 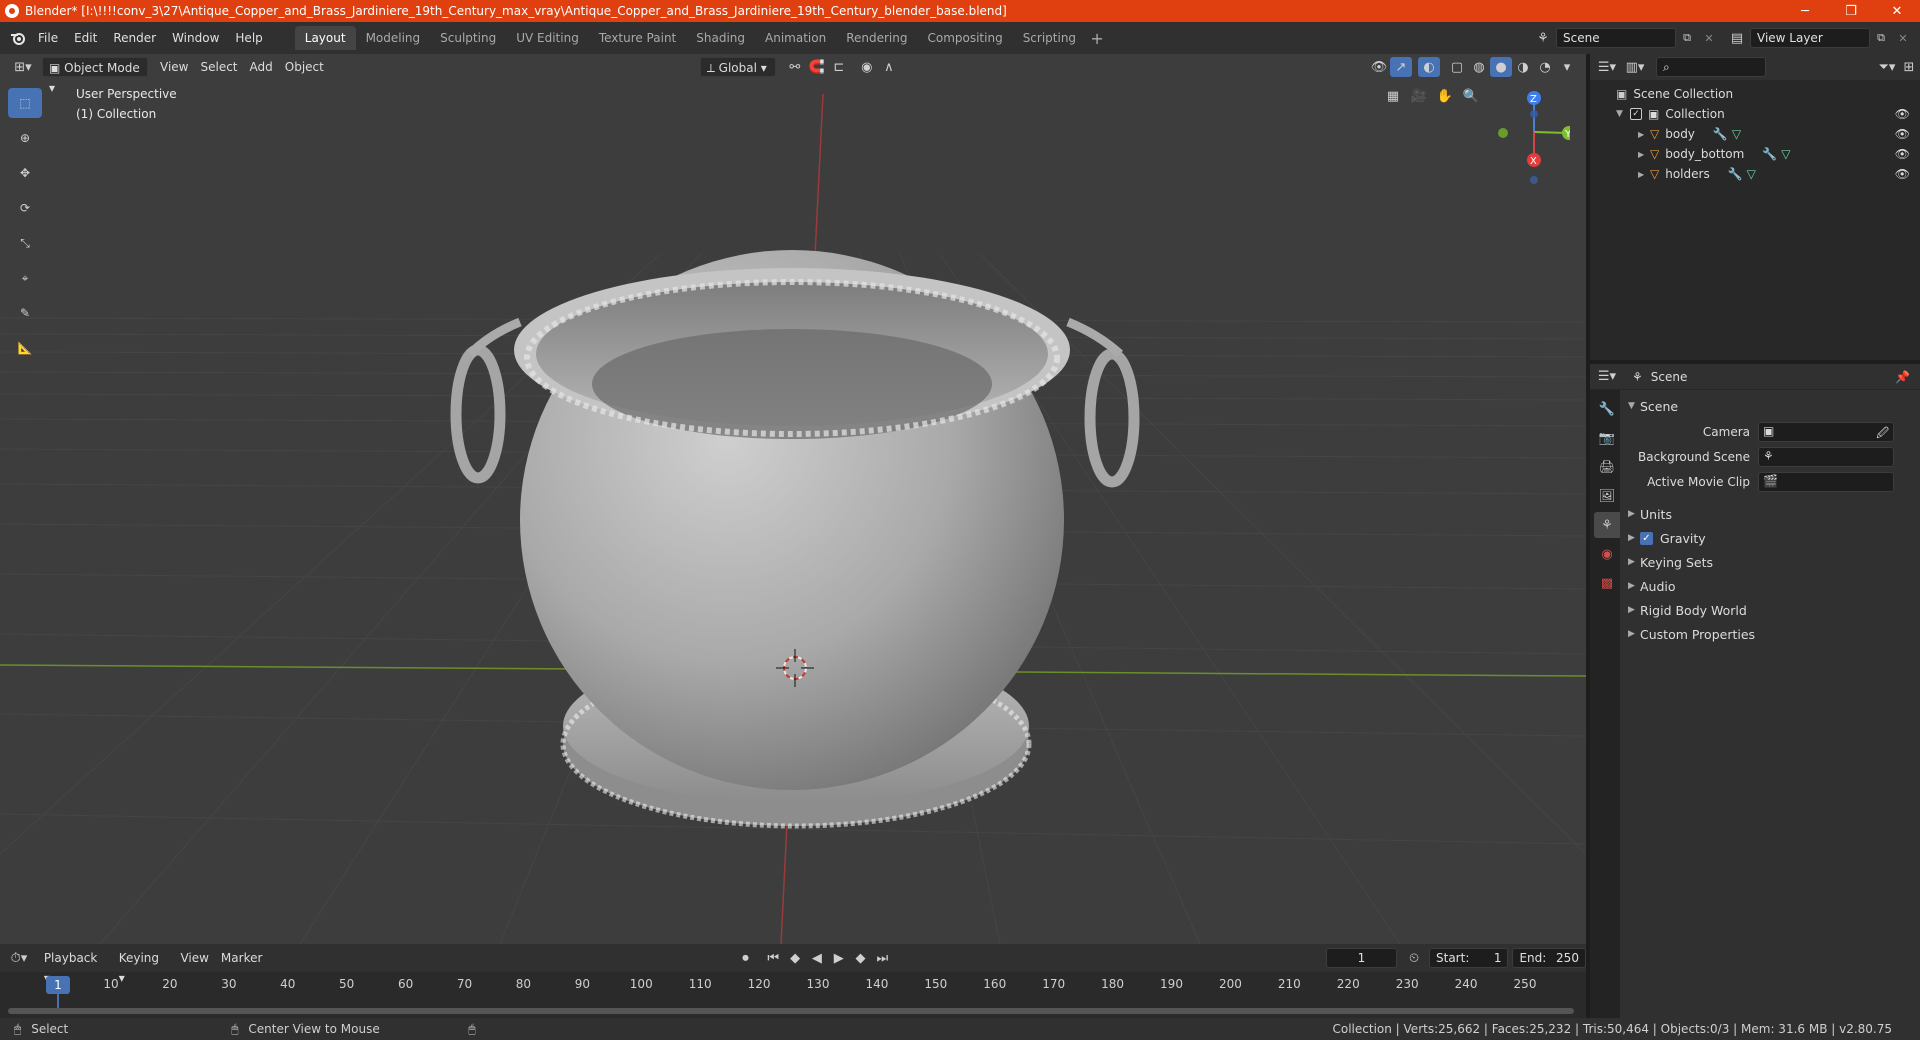 What do you see at coordinates (134, 38) in the screenshot?
I see `menu-render: Render` at bounding box center [134, 38].